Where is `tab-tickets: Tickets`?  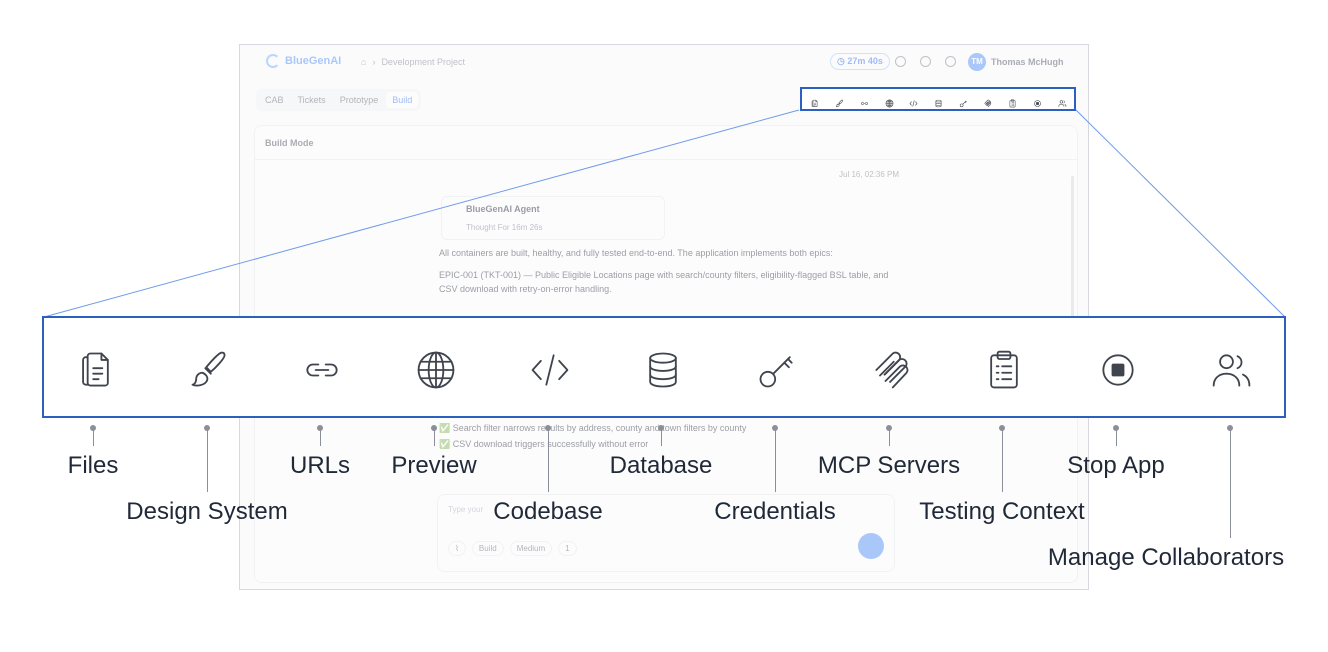 tab-tickets: Tickets is located at coordinates (312, 100).